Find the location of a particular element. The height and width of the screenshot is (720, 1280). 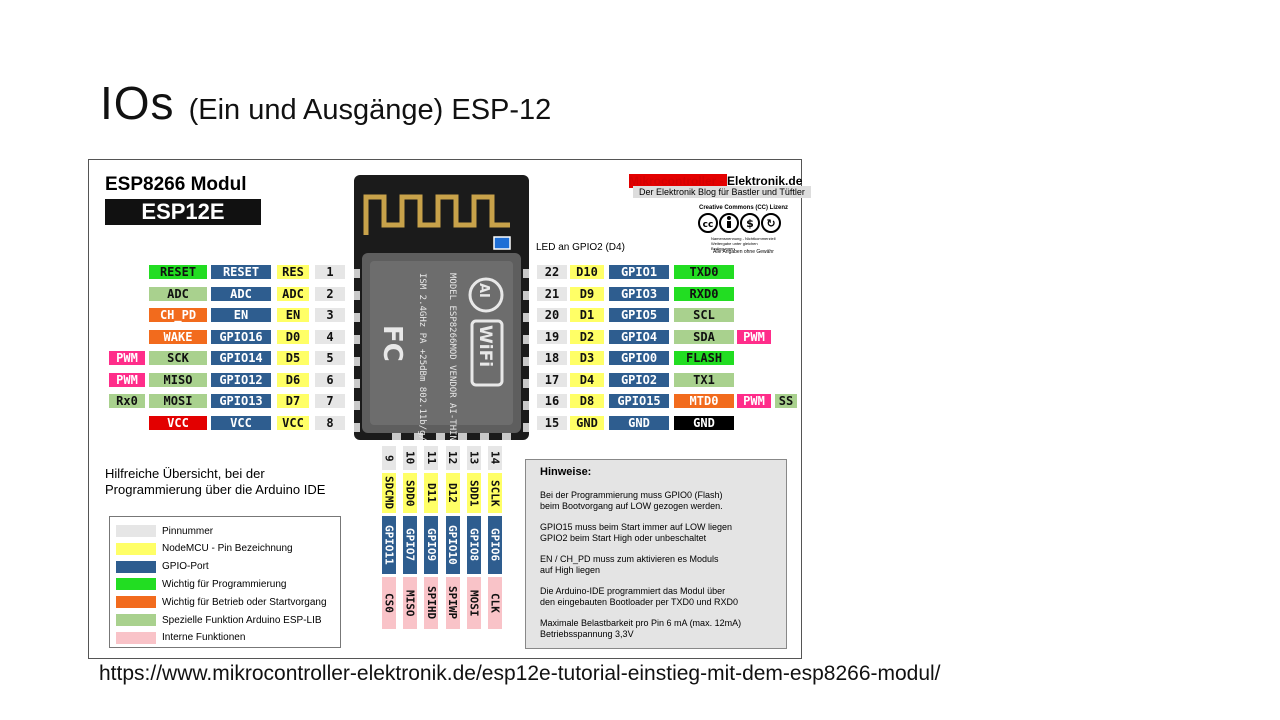

pin-18-label-1: GPIO0 is located at coordinates (639, 358).